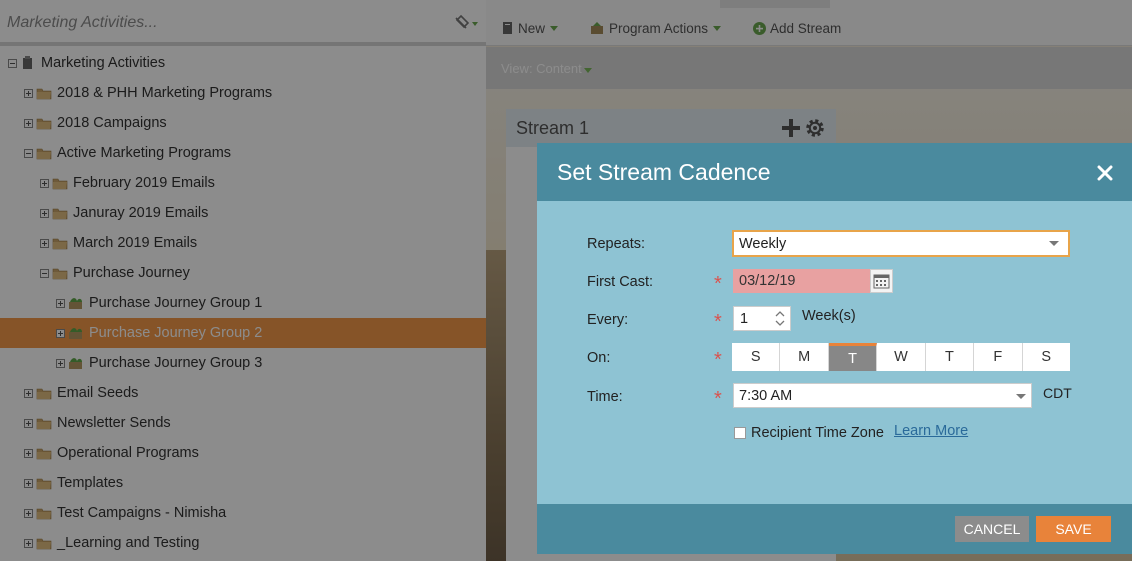 Image resolution: width=1132 pixels, height=561 pixels. What do you see at coordinates (756, 357) in the screenshot?
I see `day-sunday-button: S` at bounding box center [756, 357].